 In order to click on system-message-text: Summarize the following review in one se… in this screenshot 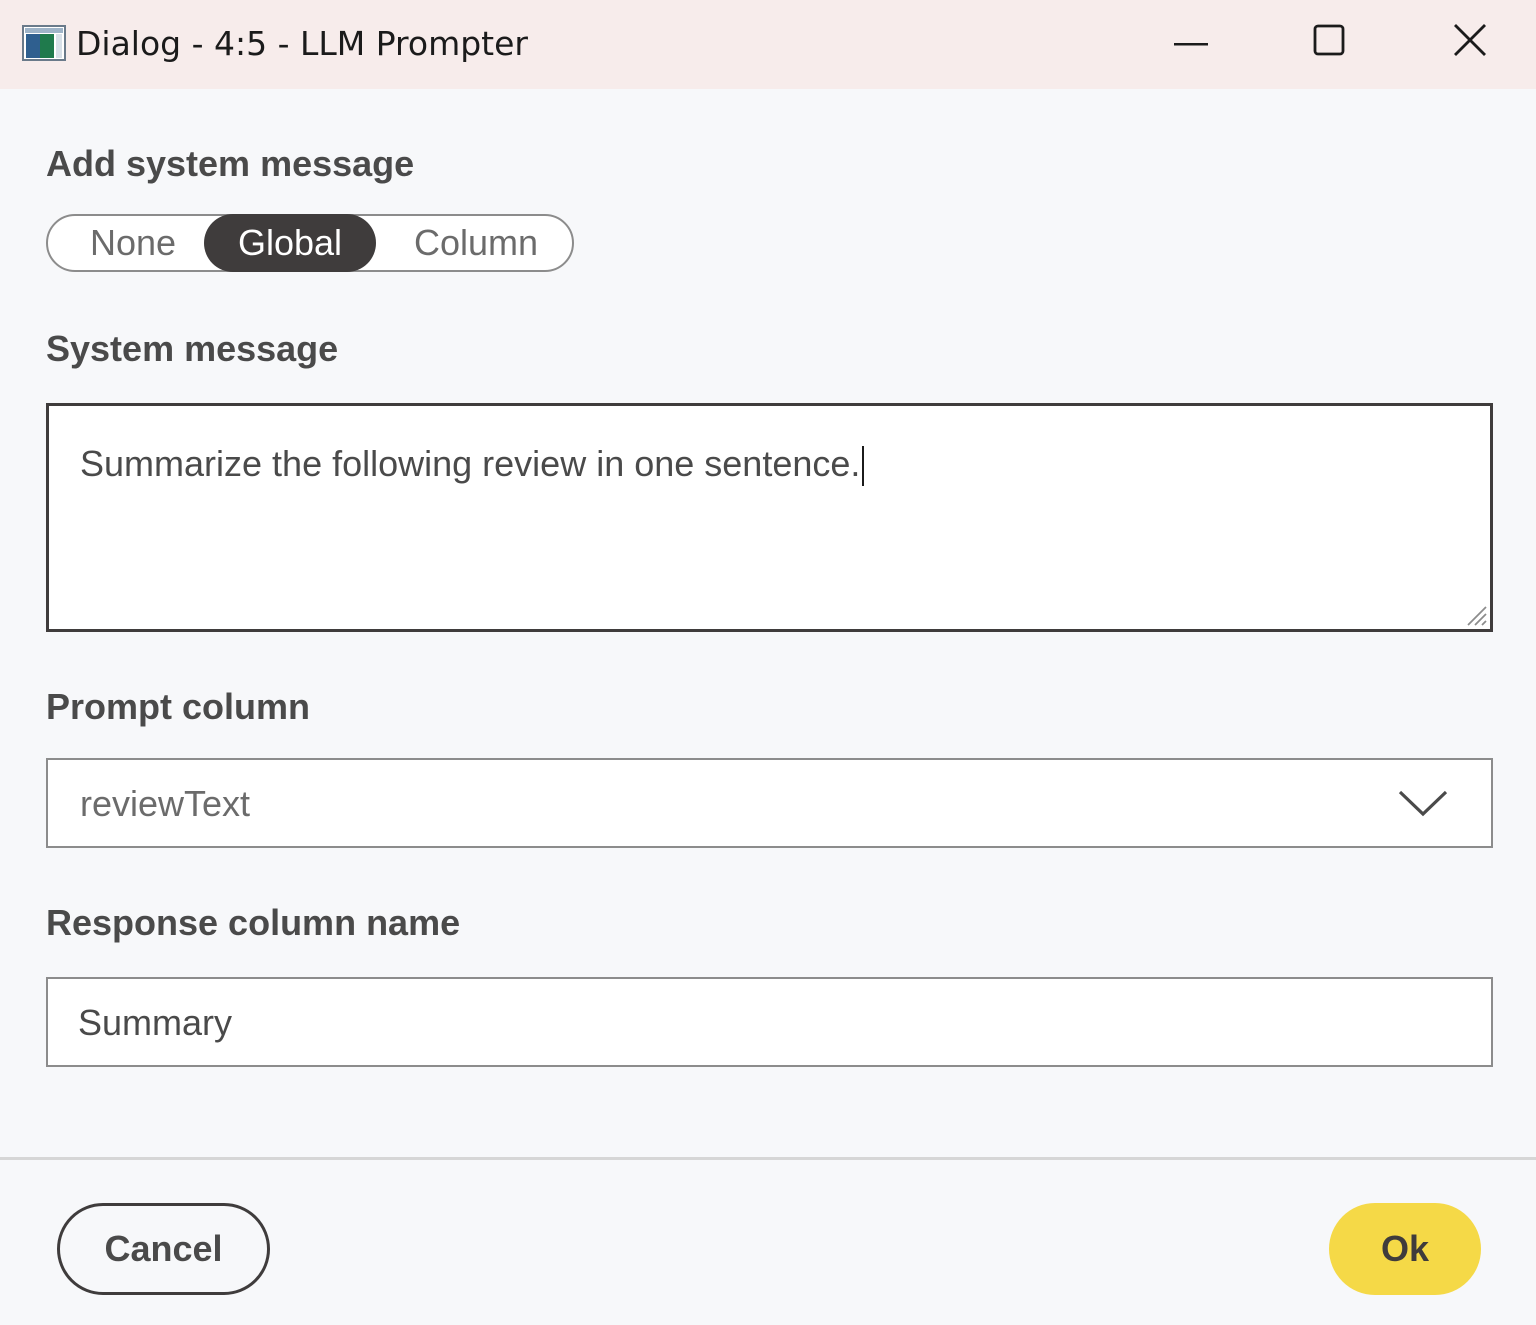, I will do `click(472, 464)`.